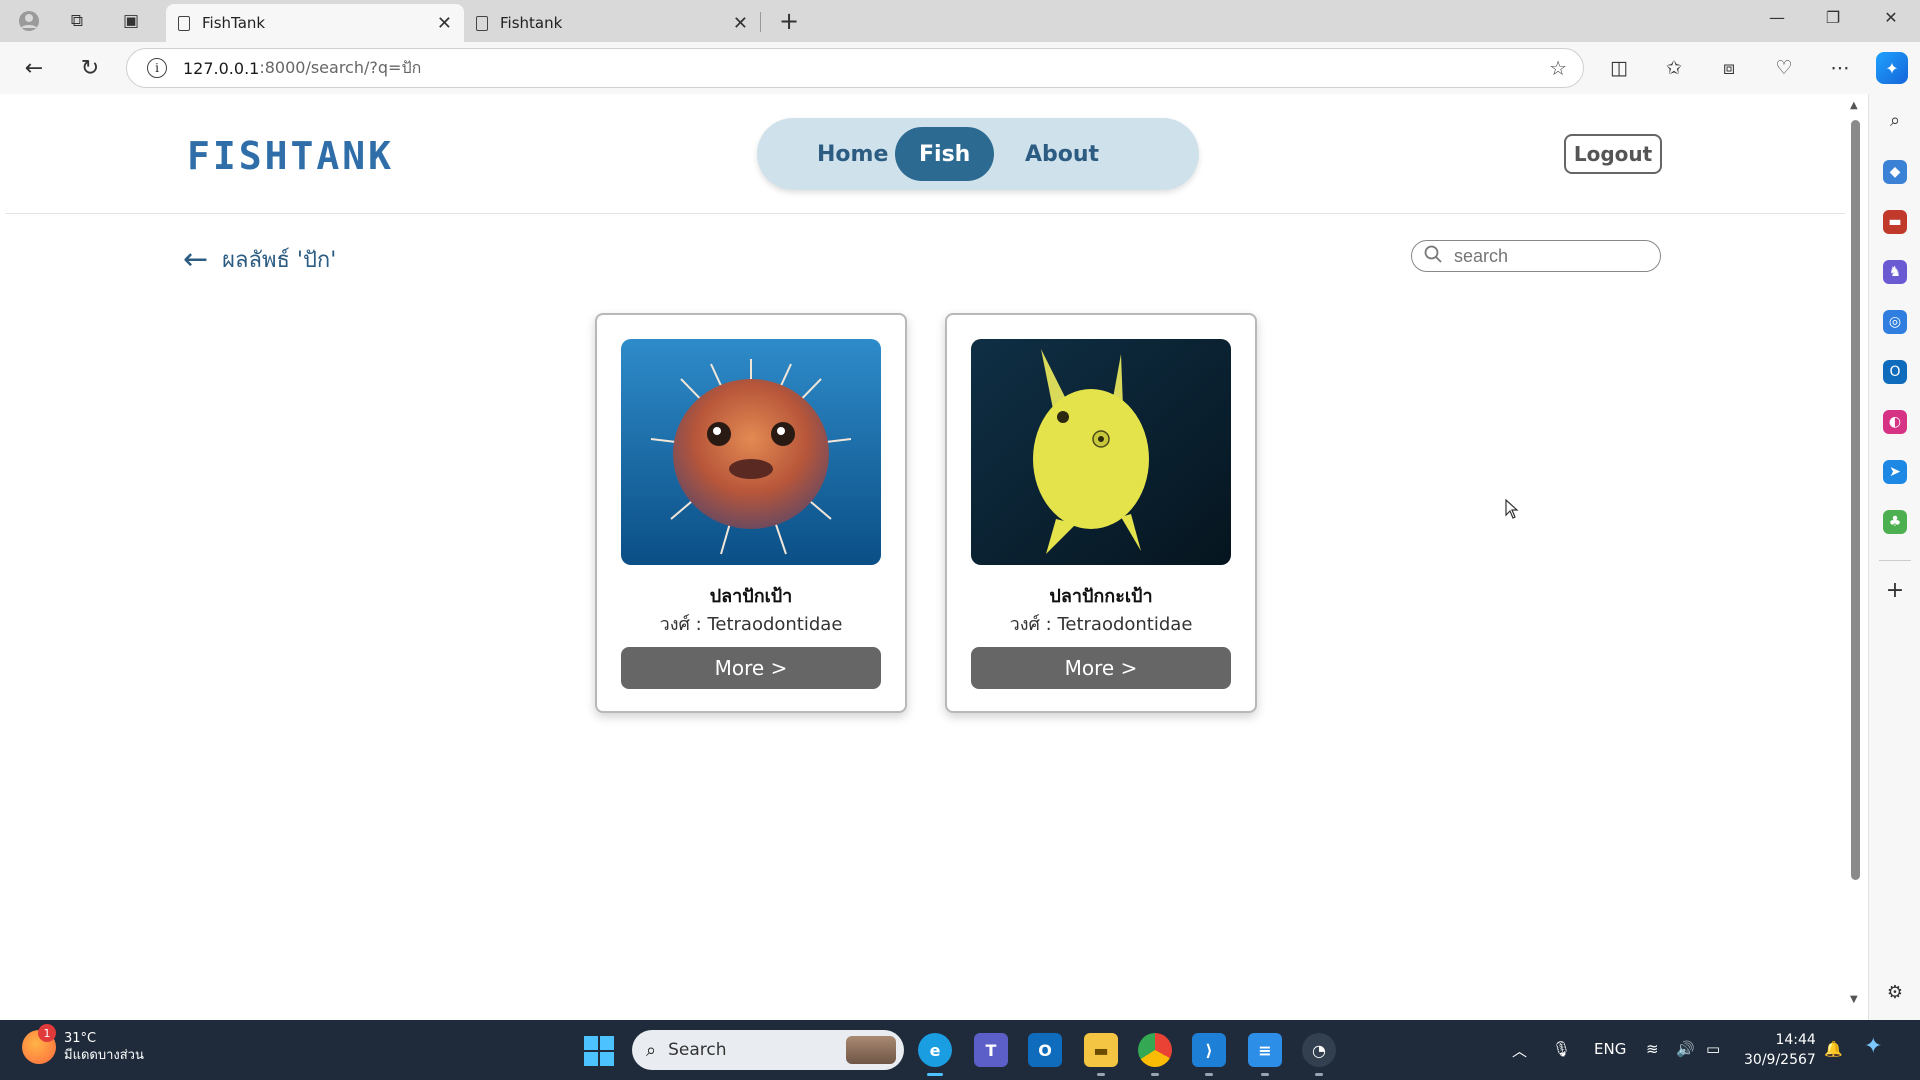  I want to click on results-header: ← ผลลัพธ์ 'ปัก', so click(259, 259).